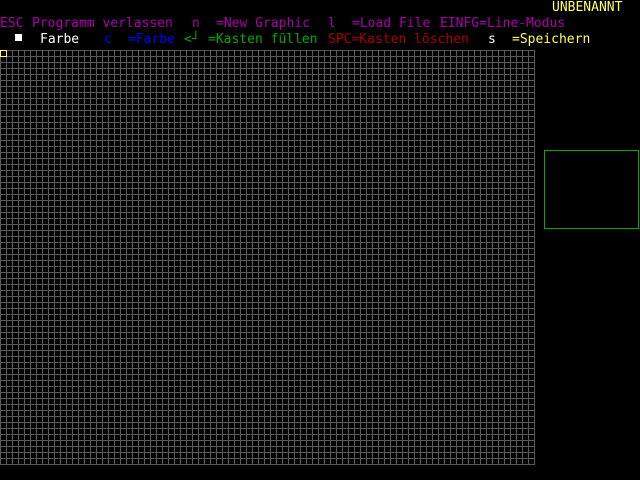 This screenshot has width=640, height=480. Describe the element at coordinates (587, 7) in the screenshot. I see `file-title: UNBENANNT` at that location.